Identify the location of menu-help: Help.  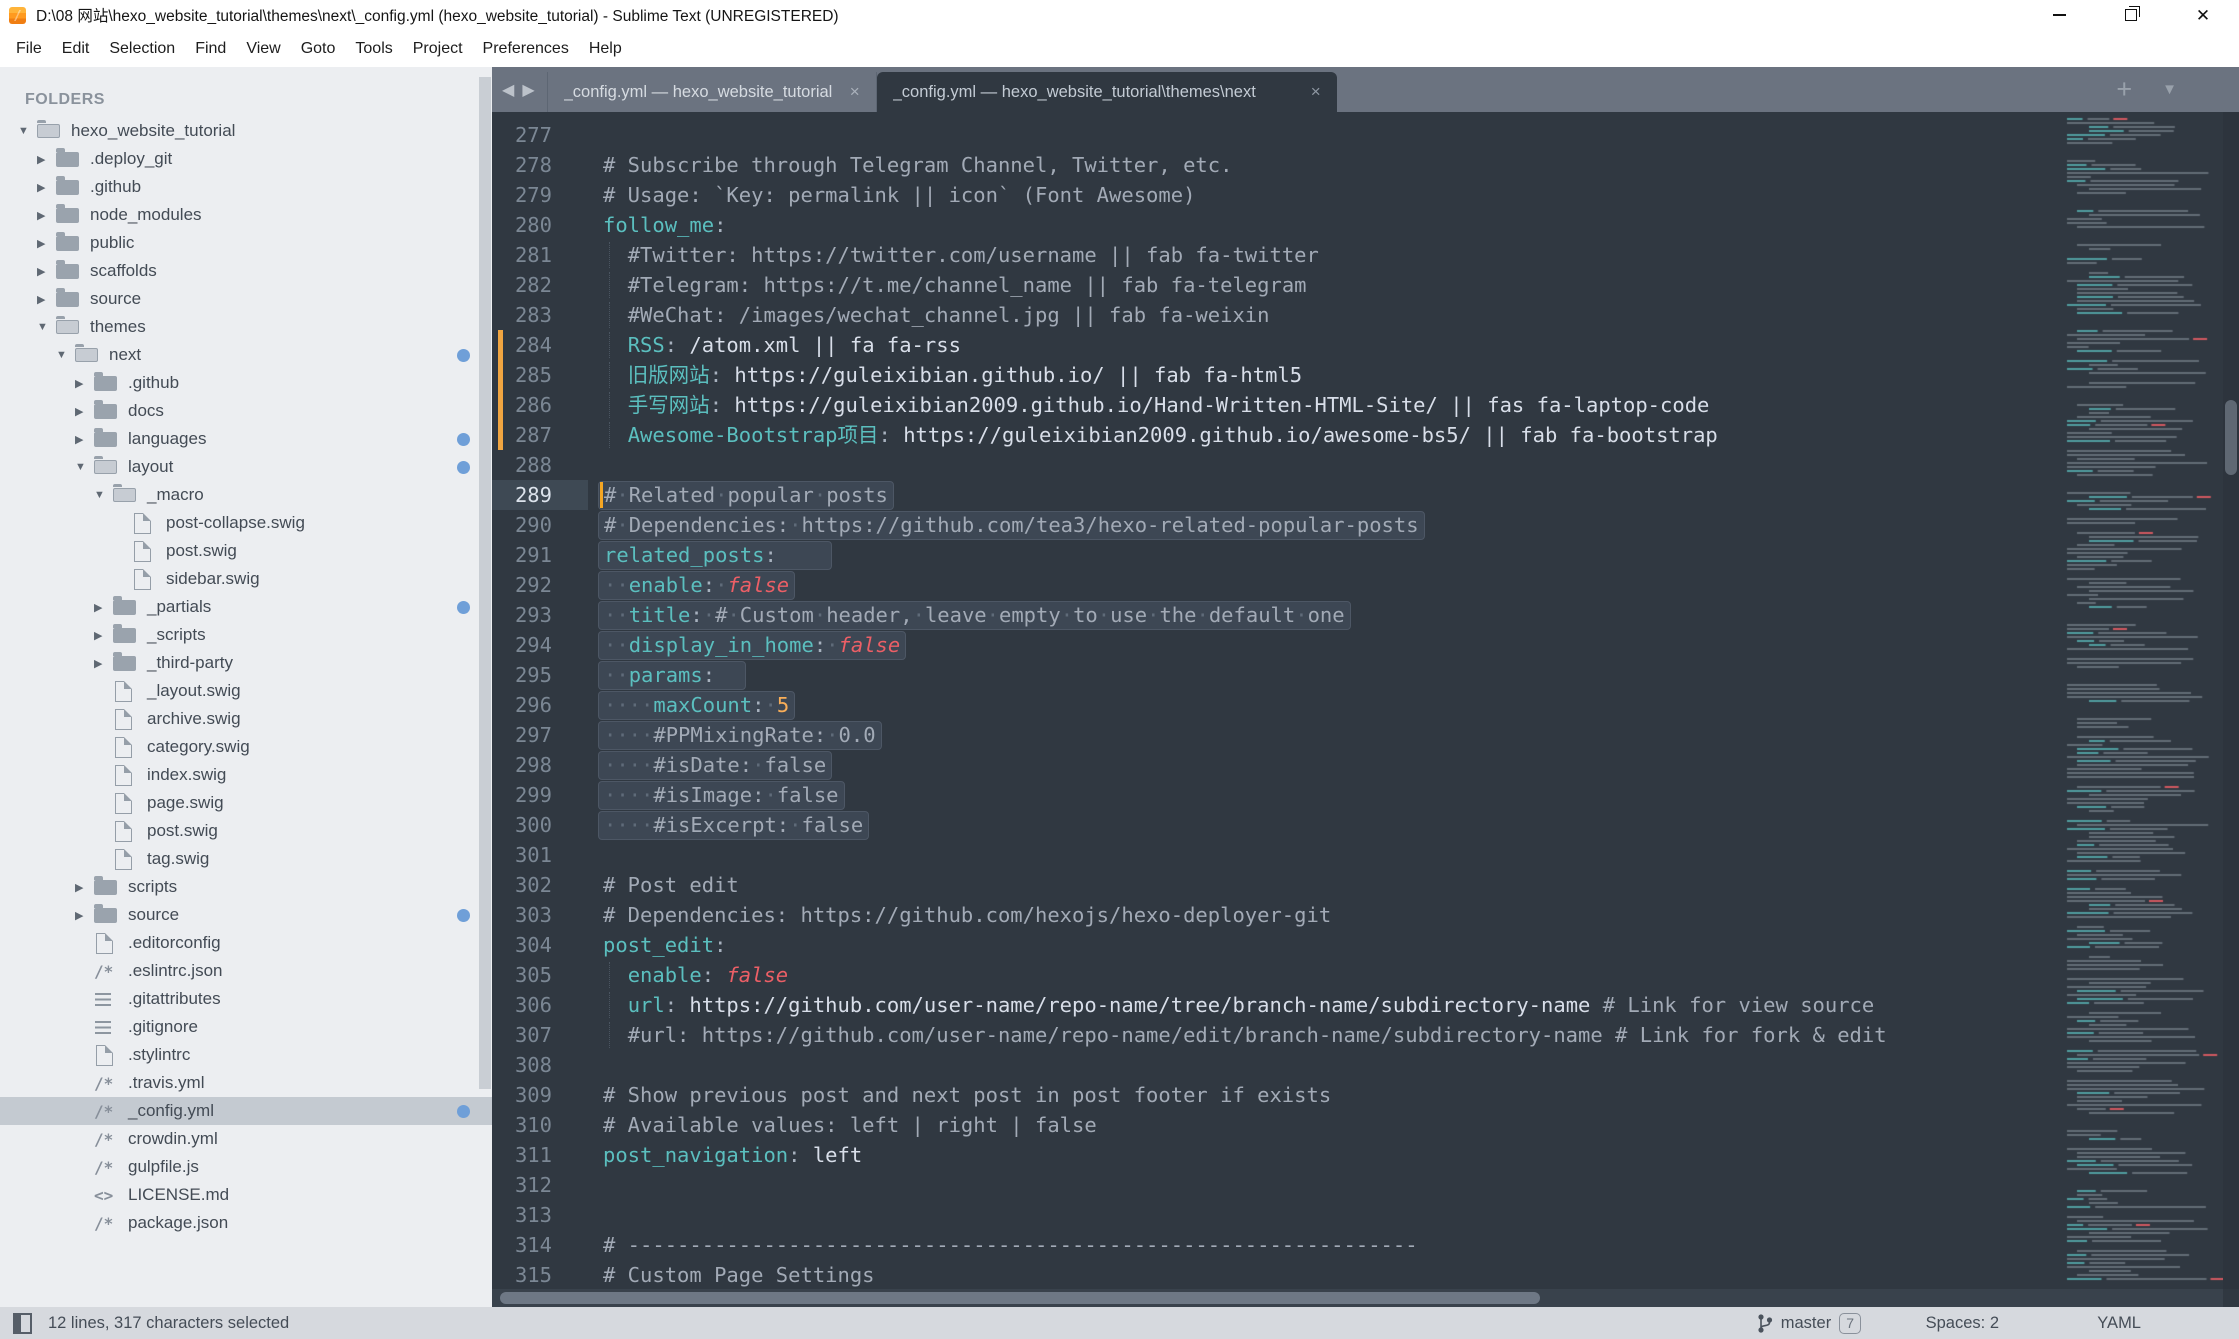
(605, 49).